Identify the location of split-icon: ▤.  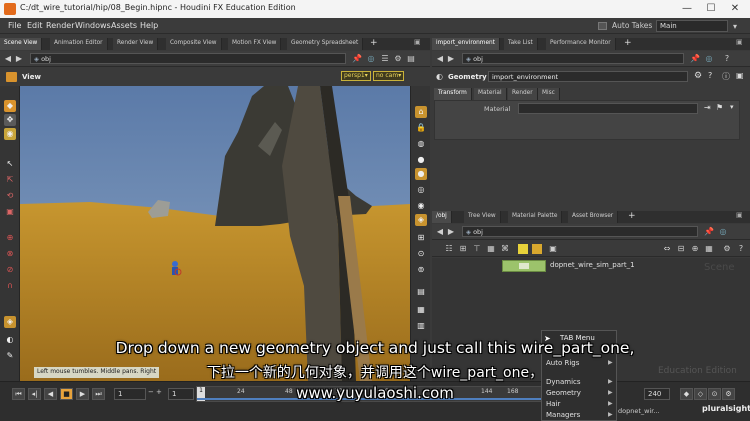
(411, 59).